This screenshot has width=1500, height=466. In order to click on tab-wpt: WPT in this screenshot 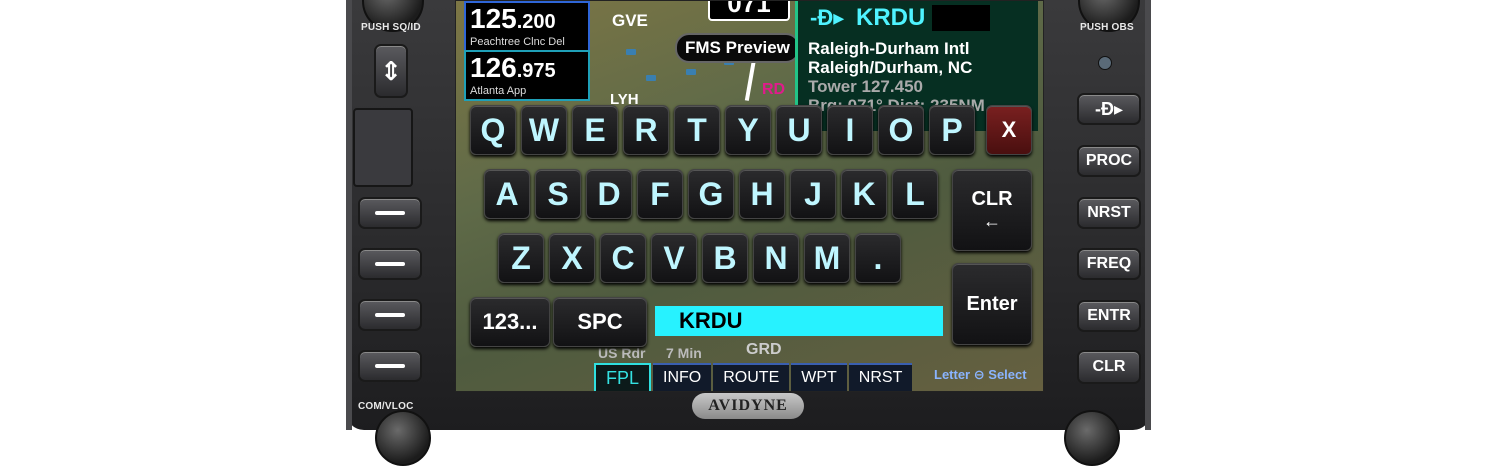, I will do `click(819, 377)`.